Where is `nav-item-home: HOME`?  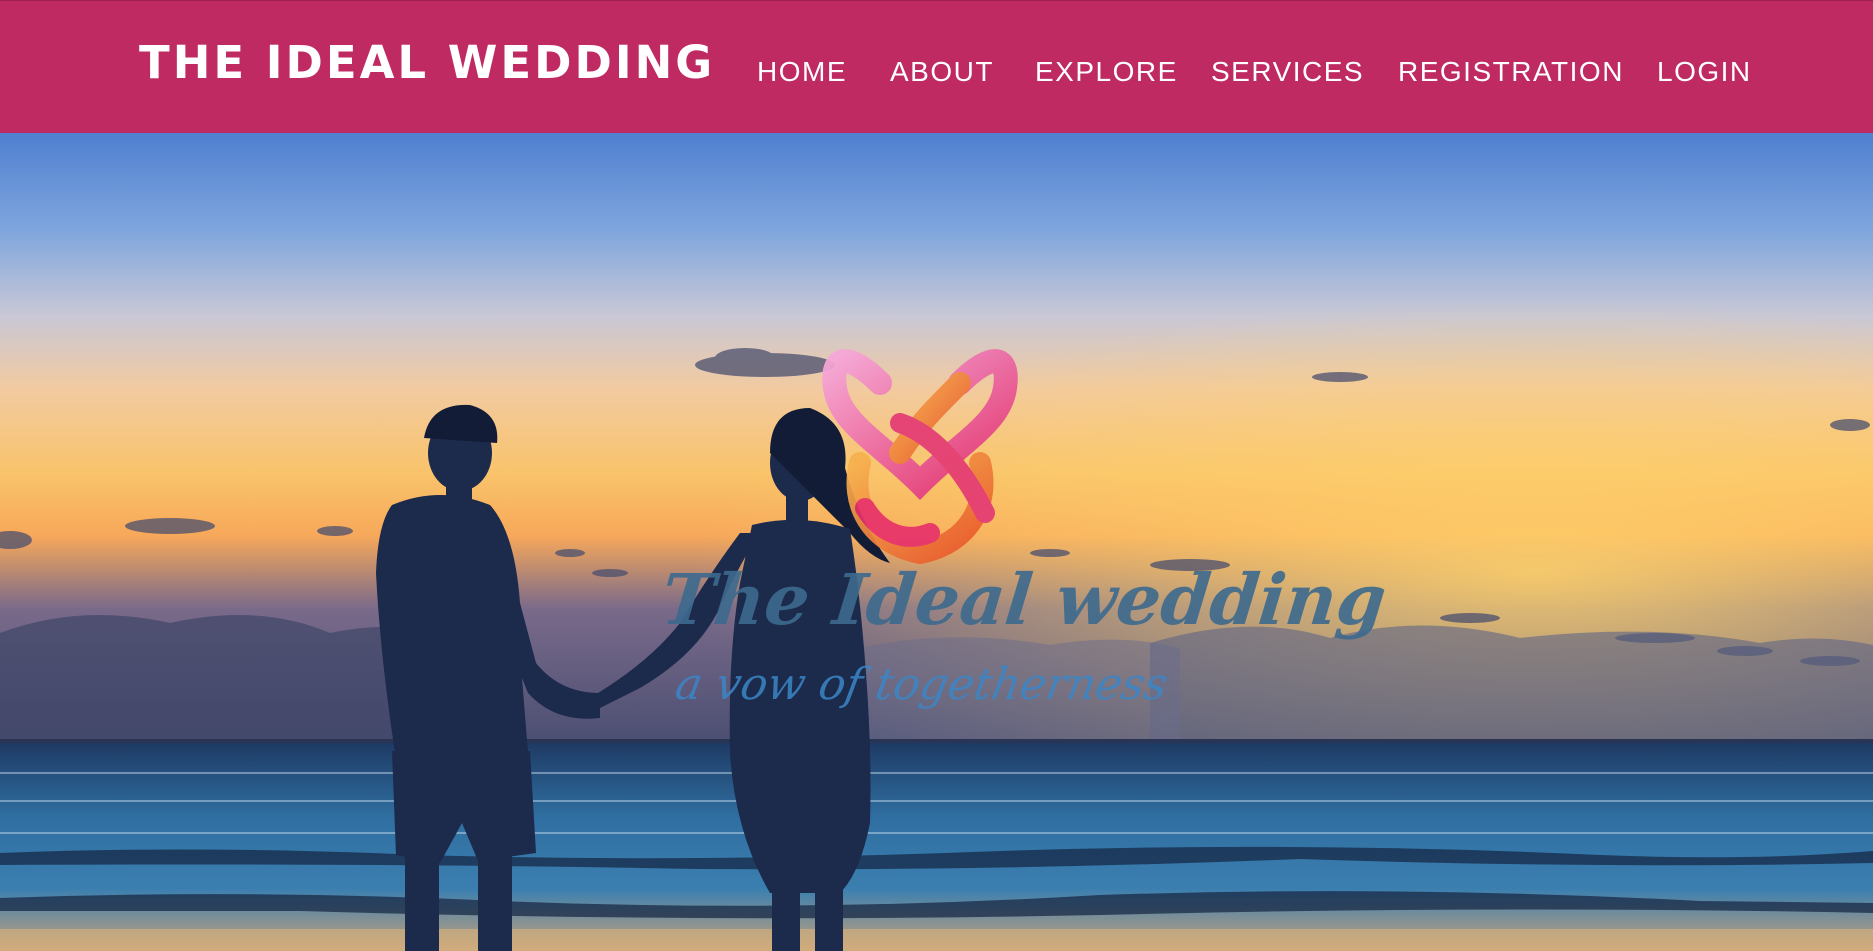
nav-item-home: HOME is located at coordinates (802, 72).